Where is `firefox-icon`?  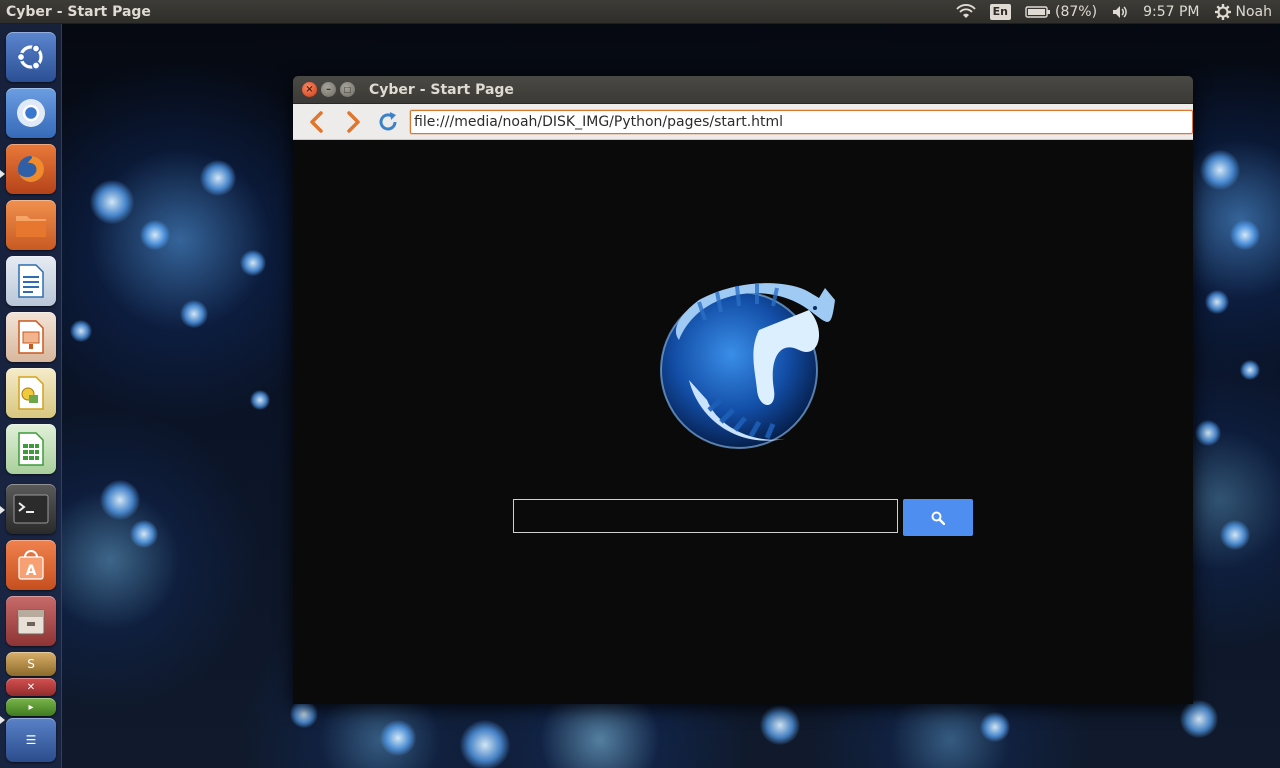 firefox-icon is located at coordinates (31, 169).